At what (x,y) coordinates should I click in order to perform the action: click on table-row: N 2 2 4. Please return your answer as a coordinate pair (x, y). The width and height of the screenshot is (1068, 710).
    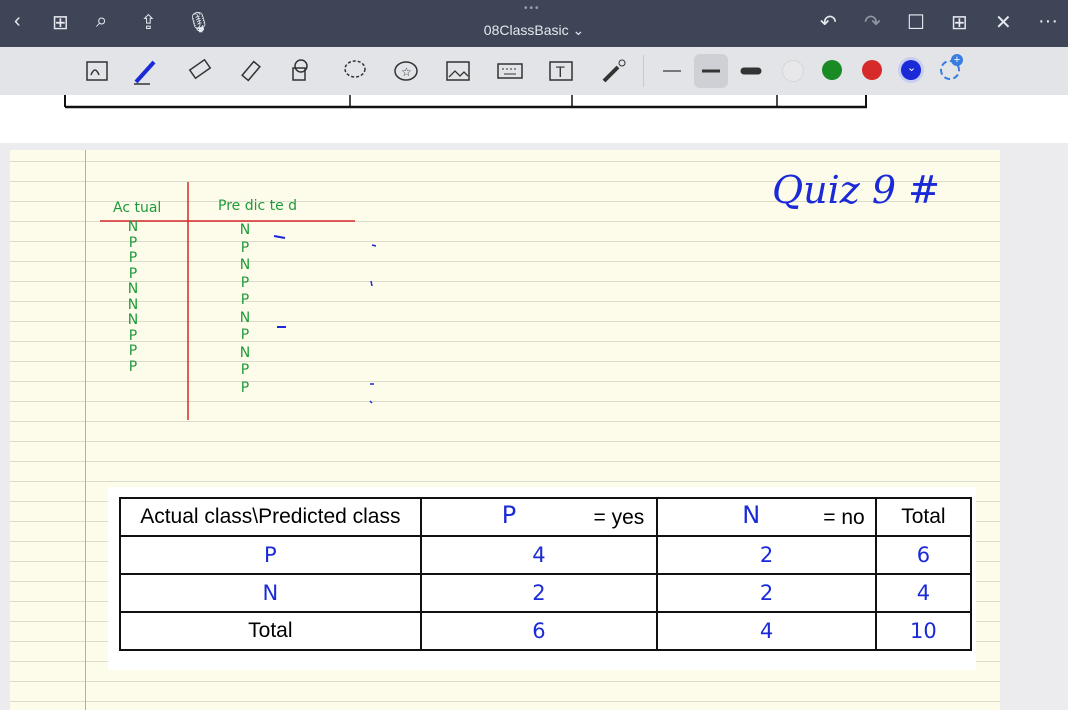
    Looking at the image, I should click on (546, 593).